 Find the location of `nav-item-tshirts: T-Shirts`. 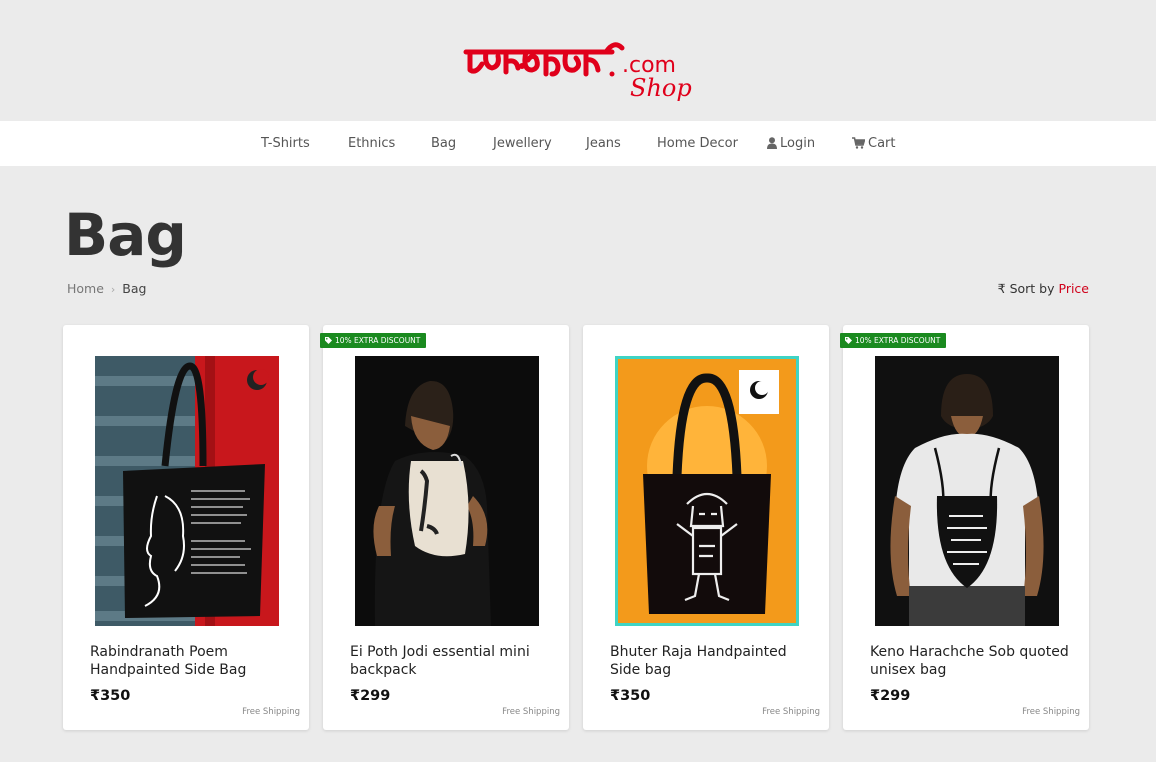

nav-item-tshirts: T-Shirts is located at coordinates (285, 143).